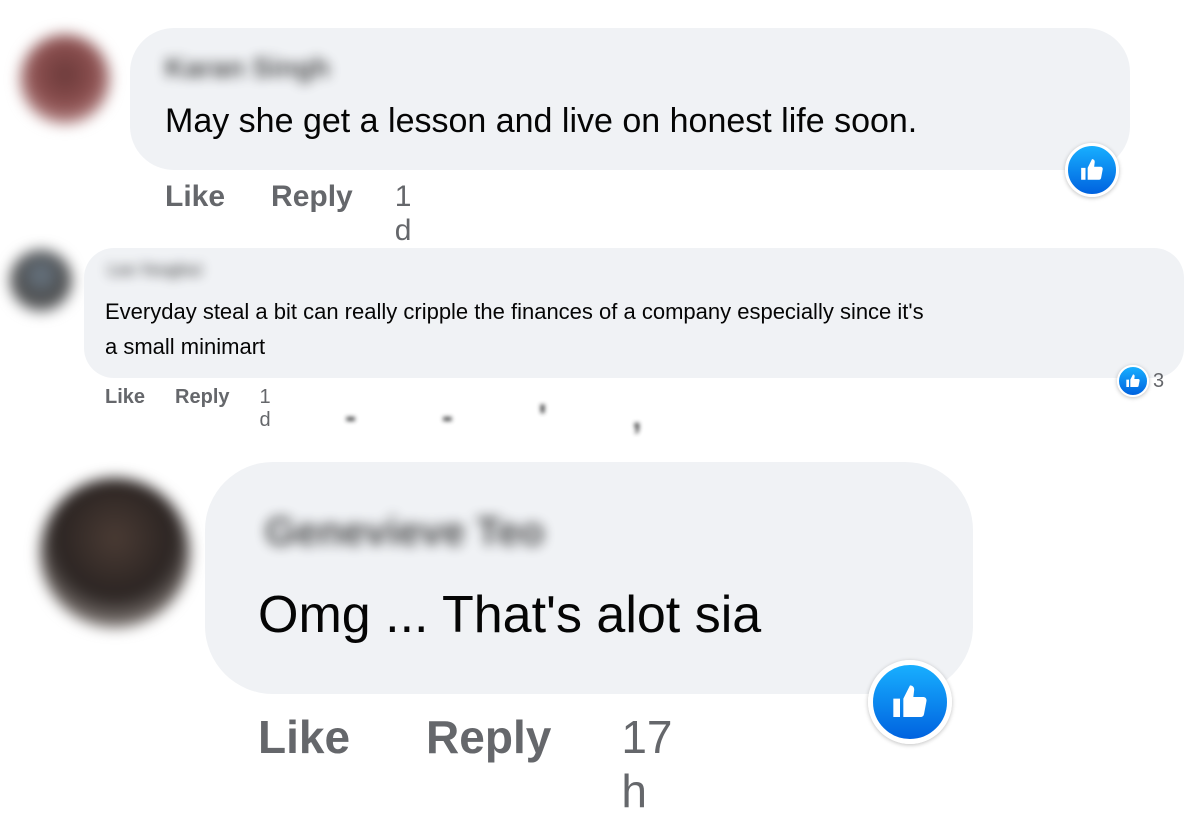 This screenshot has width=1200, height=818. I want to click on author-name: Genevieve Teo, so click(404, 532).